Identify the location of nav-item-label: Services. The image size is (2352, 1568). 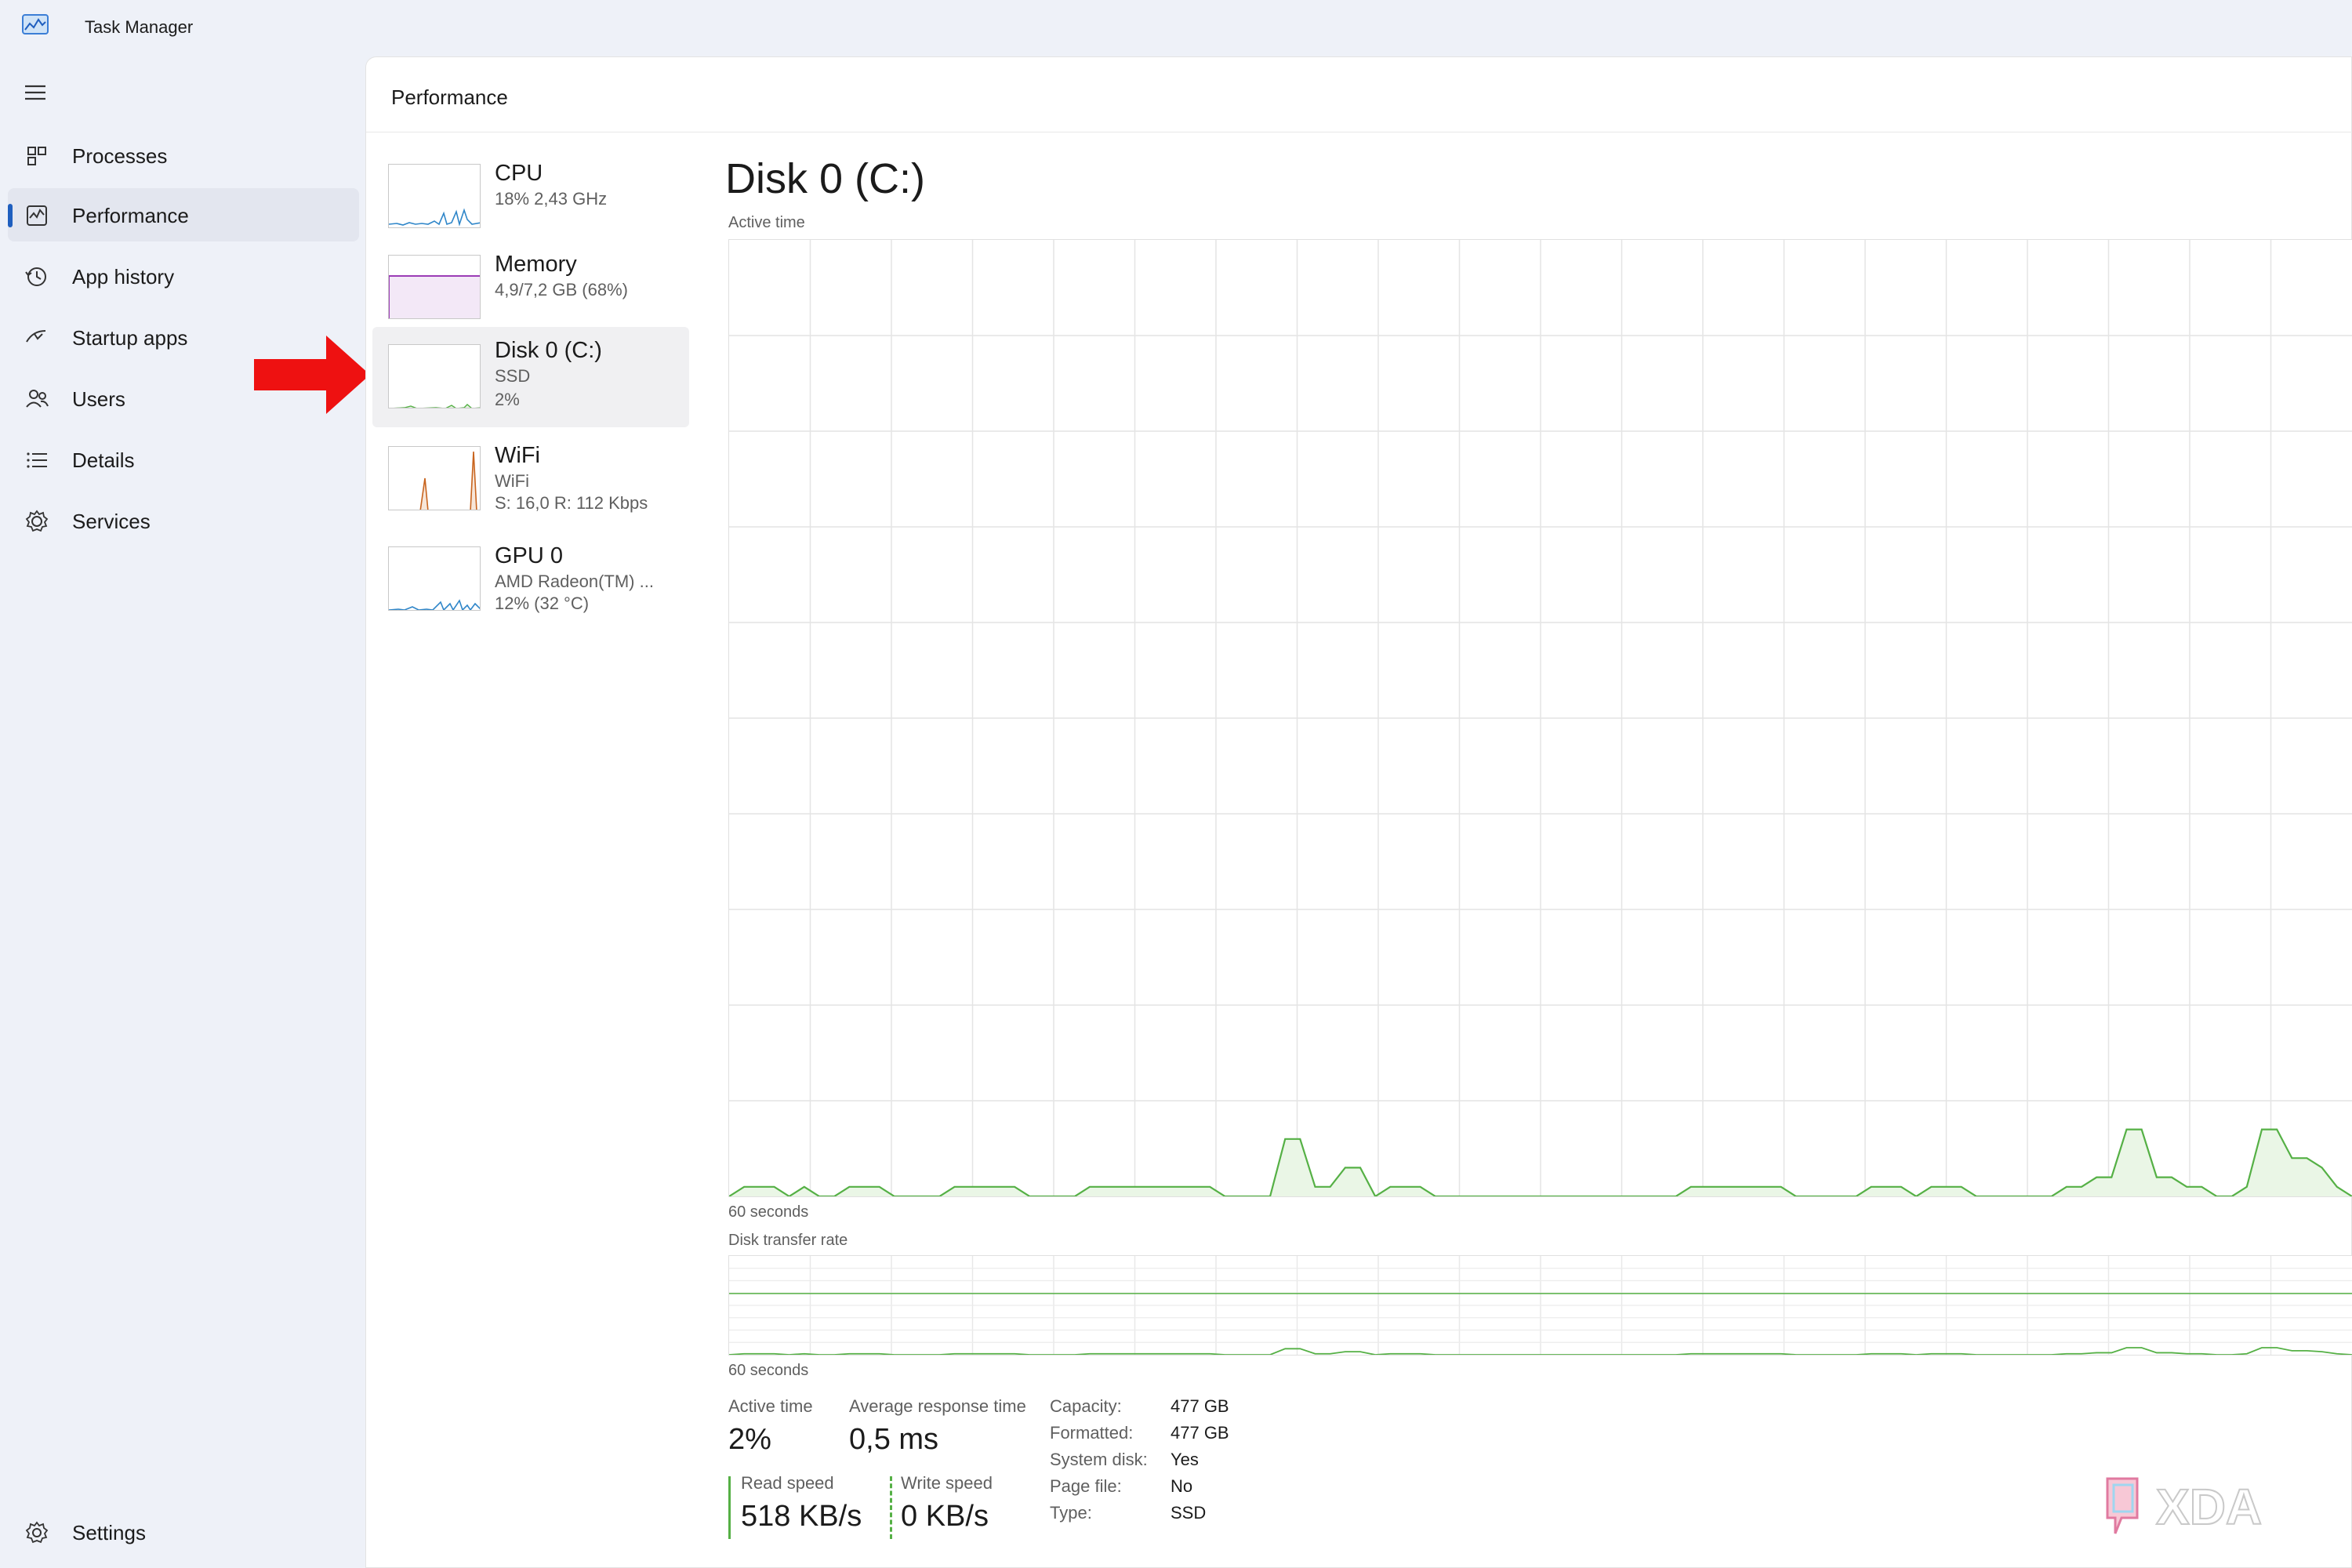
(112, 521).